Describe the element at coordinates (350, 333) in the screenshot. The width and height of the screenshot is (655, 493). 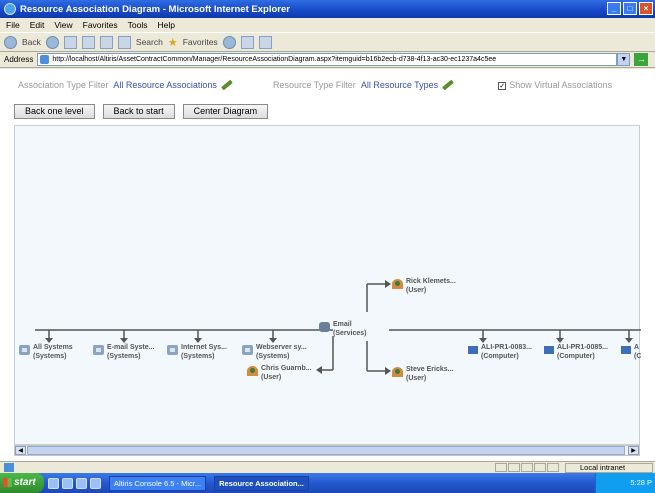
I see `node-type: (Services)` at that location.